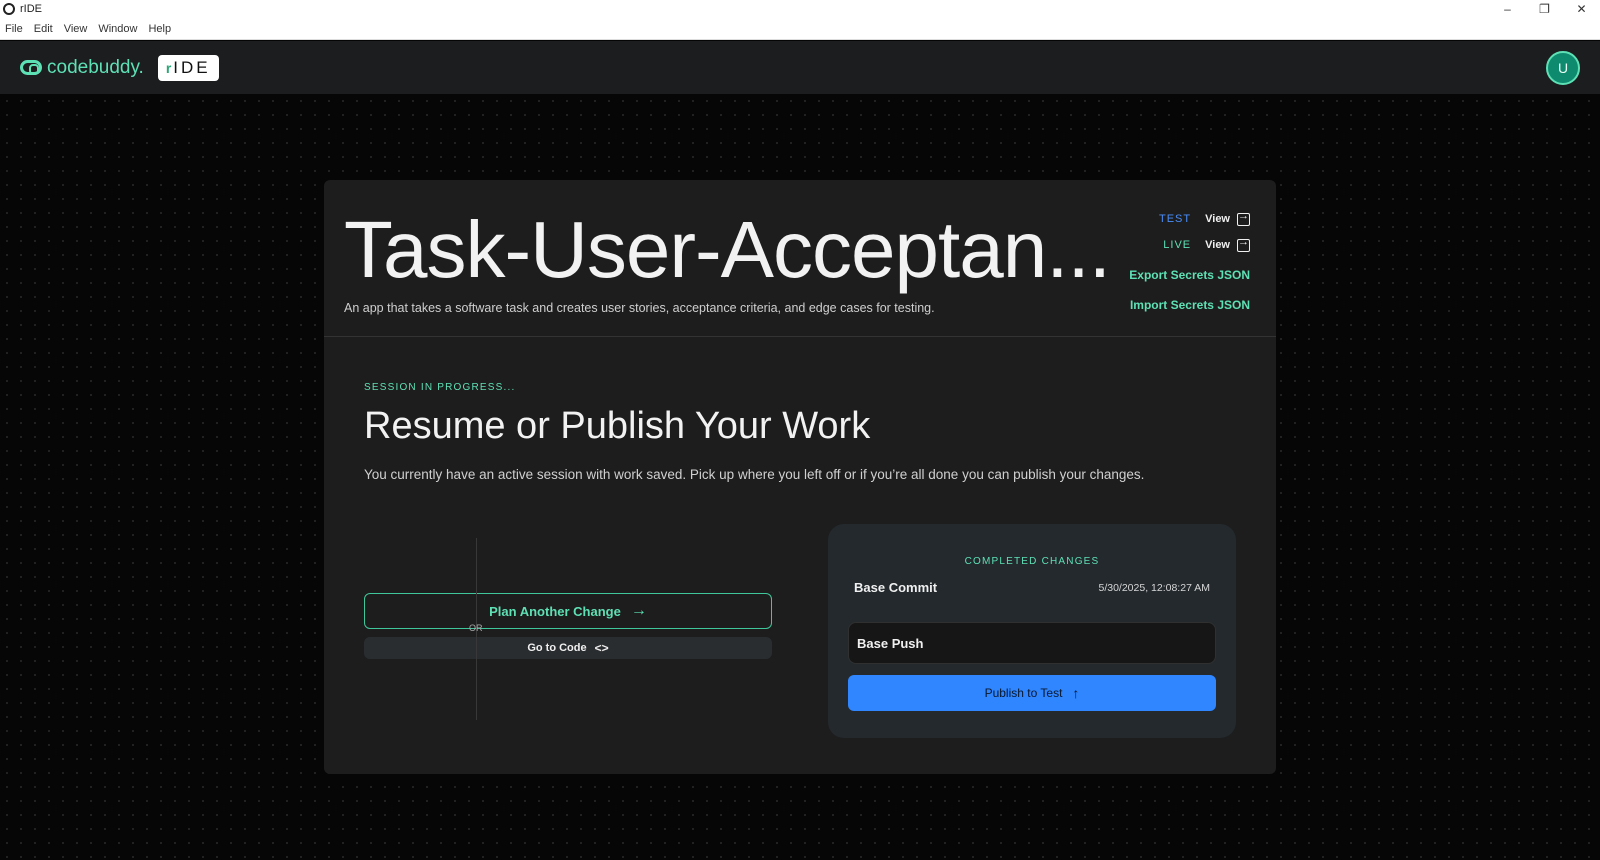 This screenshot has height=860, width=1600. Describe the element at coordinates (31, 9) in the screenshot. I see `window-title: rIDE` at that location.